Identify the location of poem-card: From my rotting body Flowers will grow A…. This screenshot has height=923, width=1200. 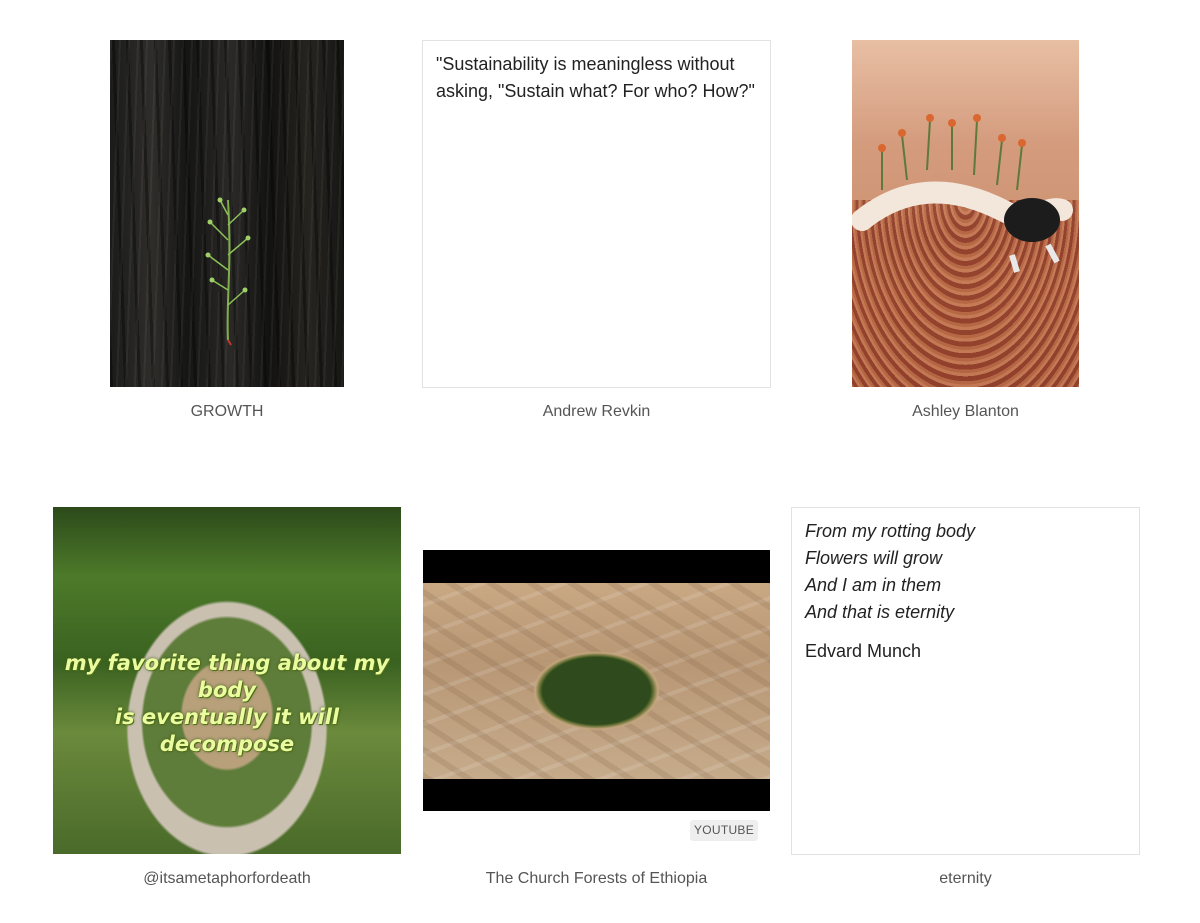
(965, 681).